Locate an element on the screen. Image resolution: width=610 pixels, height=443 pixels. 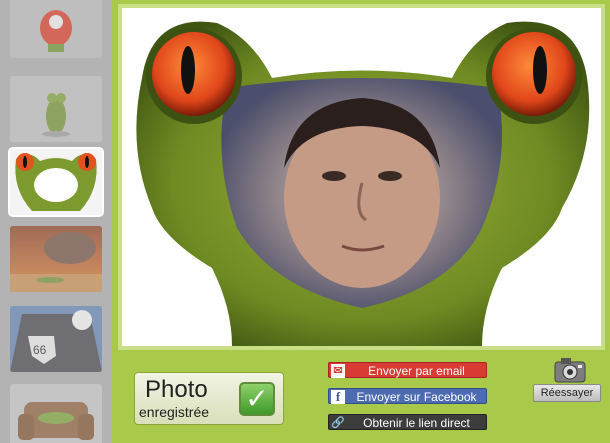
photo-saved-badge: Photo enregistrée ✓ is located at coordinates (209, 398).